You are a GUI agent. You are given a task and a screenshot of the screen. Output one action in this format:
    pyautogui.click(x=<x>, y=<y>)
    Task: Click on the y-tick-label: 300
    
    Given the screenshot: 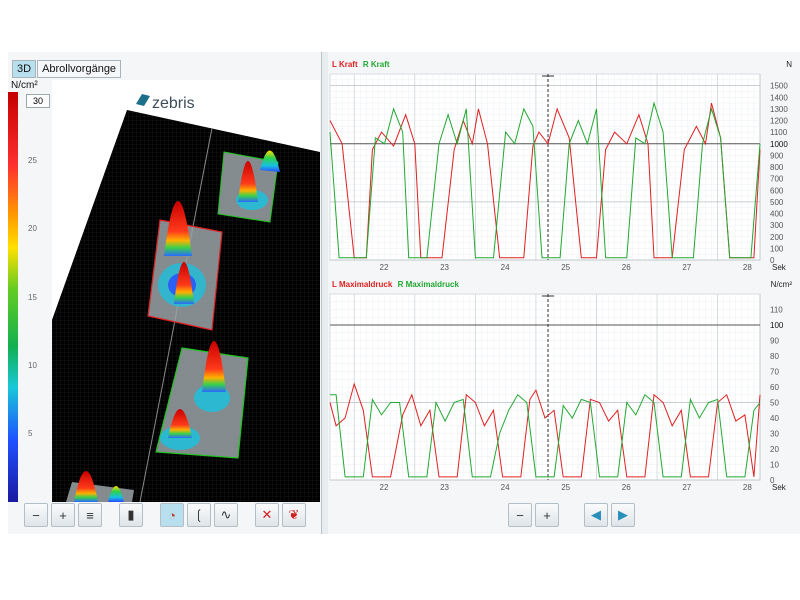 What is the action you would take?
    pyautogui.click(x=777, y=225)
    